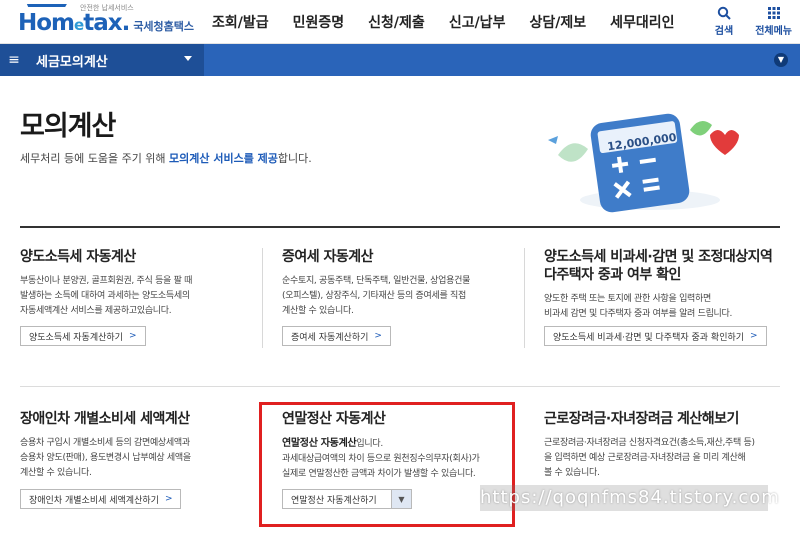 This screenshot has width=800, height=543. What do you see at coordinates (68, 126) in the screenshot?
I see `page-title: 모의계산` at bounding box center [68, 126].